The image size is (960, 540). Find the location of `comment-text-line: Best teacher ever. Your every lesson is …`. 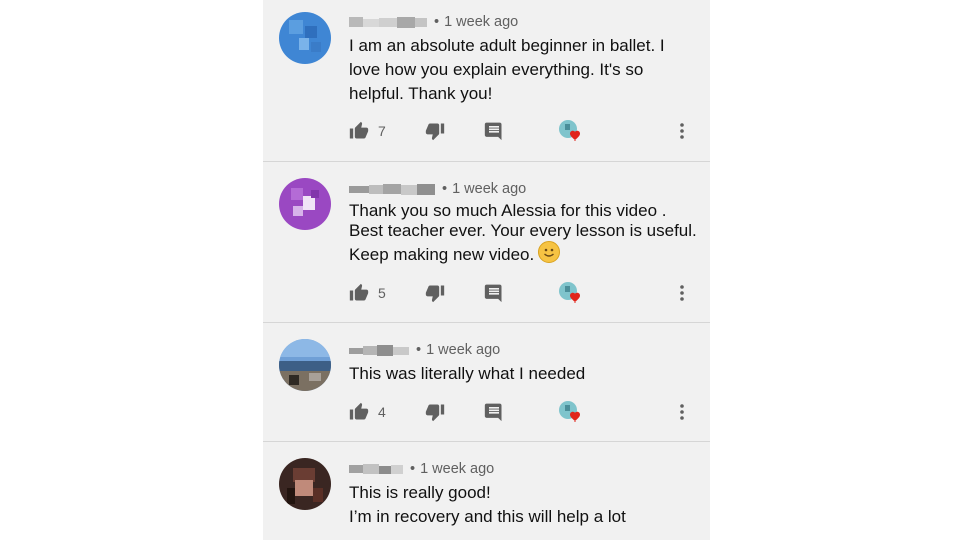

comment-text-line: Best teacher ever. Your every lesson is … is located at coordinates (523, 230).